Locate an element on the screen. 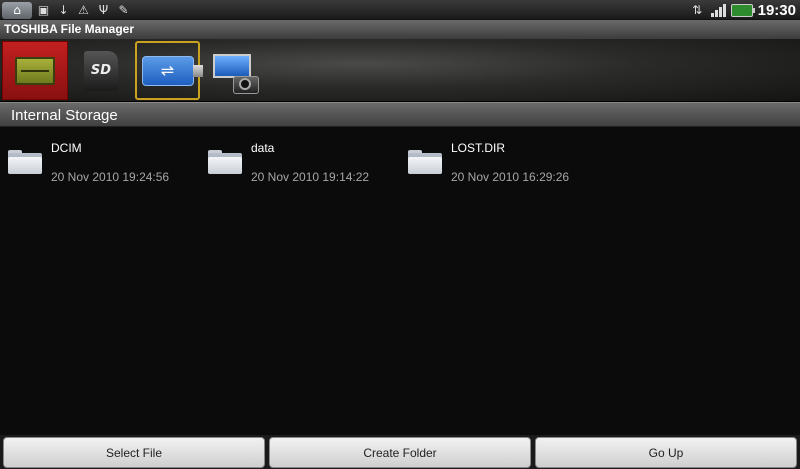  folder-item-lost-dir: LOST.DIR 20 Nov 2010 16:29:26 is located at coordinates (500, 167).